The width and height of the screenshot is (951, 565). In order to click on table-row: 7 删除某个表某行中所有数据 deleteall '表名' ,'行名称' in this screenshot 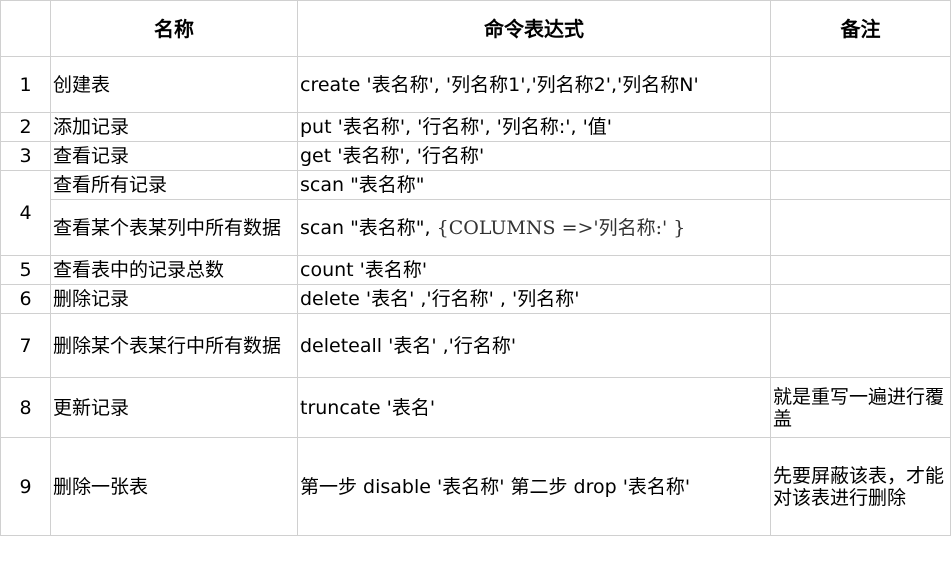, I will do `click(475, 345)`.